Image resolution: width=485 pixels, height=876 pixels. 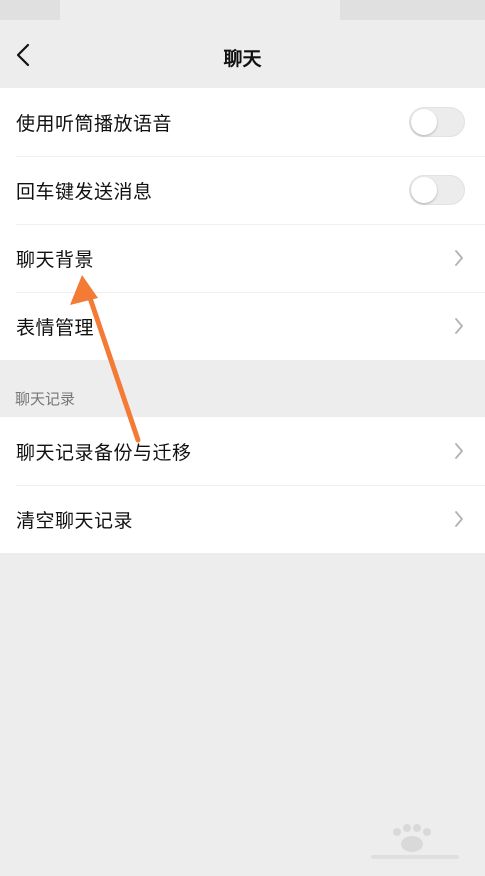 I want to click on status-bar, so click(x=242, y=11).